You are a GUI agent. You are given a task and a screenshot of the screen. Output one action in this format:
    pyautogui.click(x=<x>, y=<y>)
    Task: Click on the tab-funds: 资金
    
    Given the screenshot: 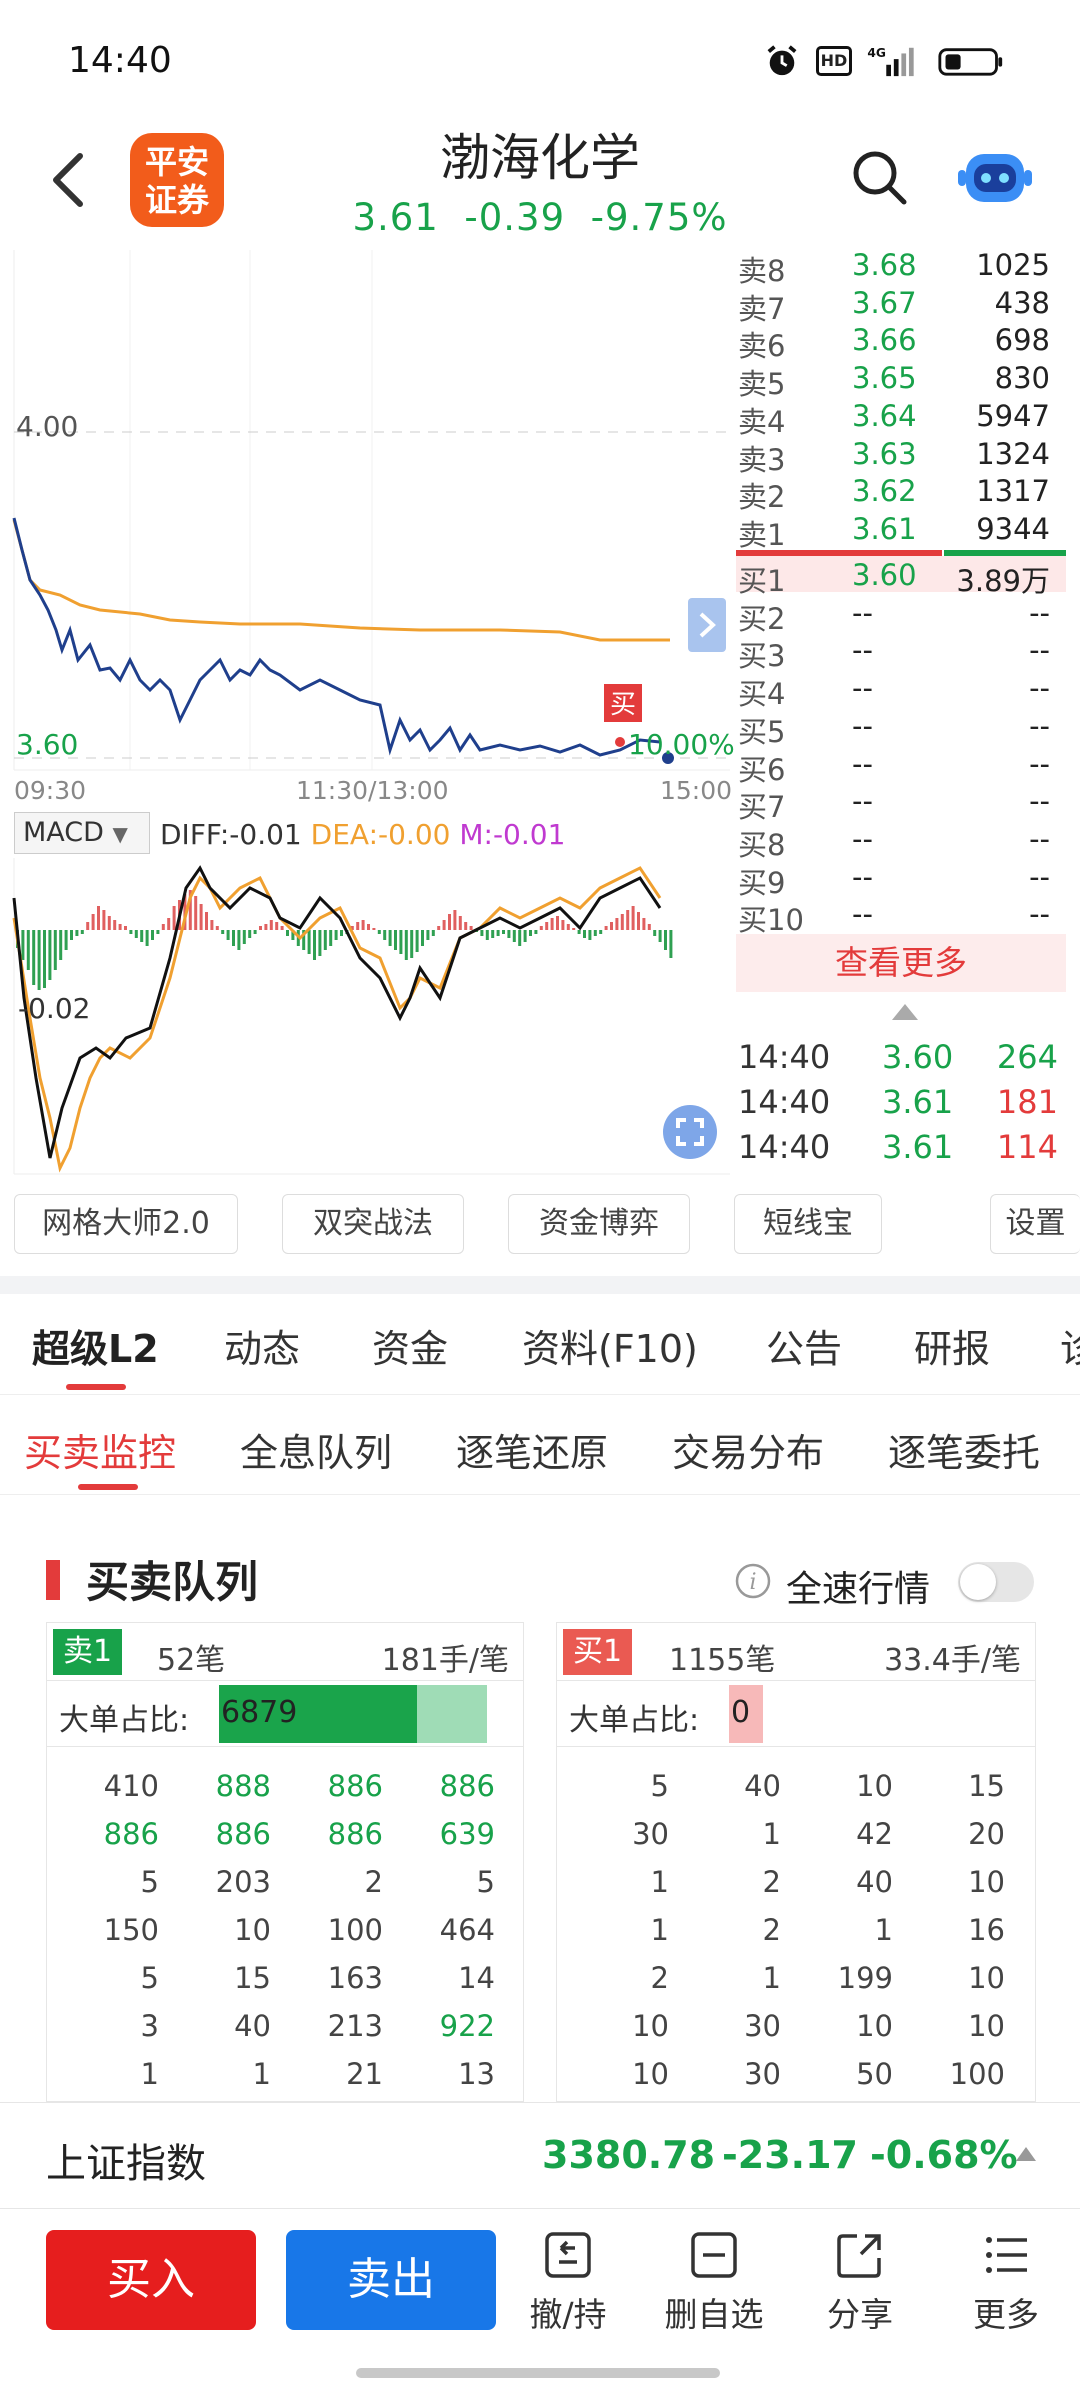 What is the action you would take?
    pyautogui.click(x=410, y=1345)
    